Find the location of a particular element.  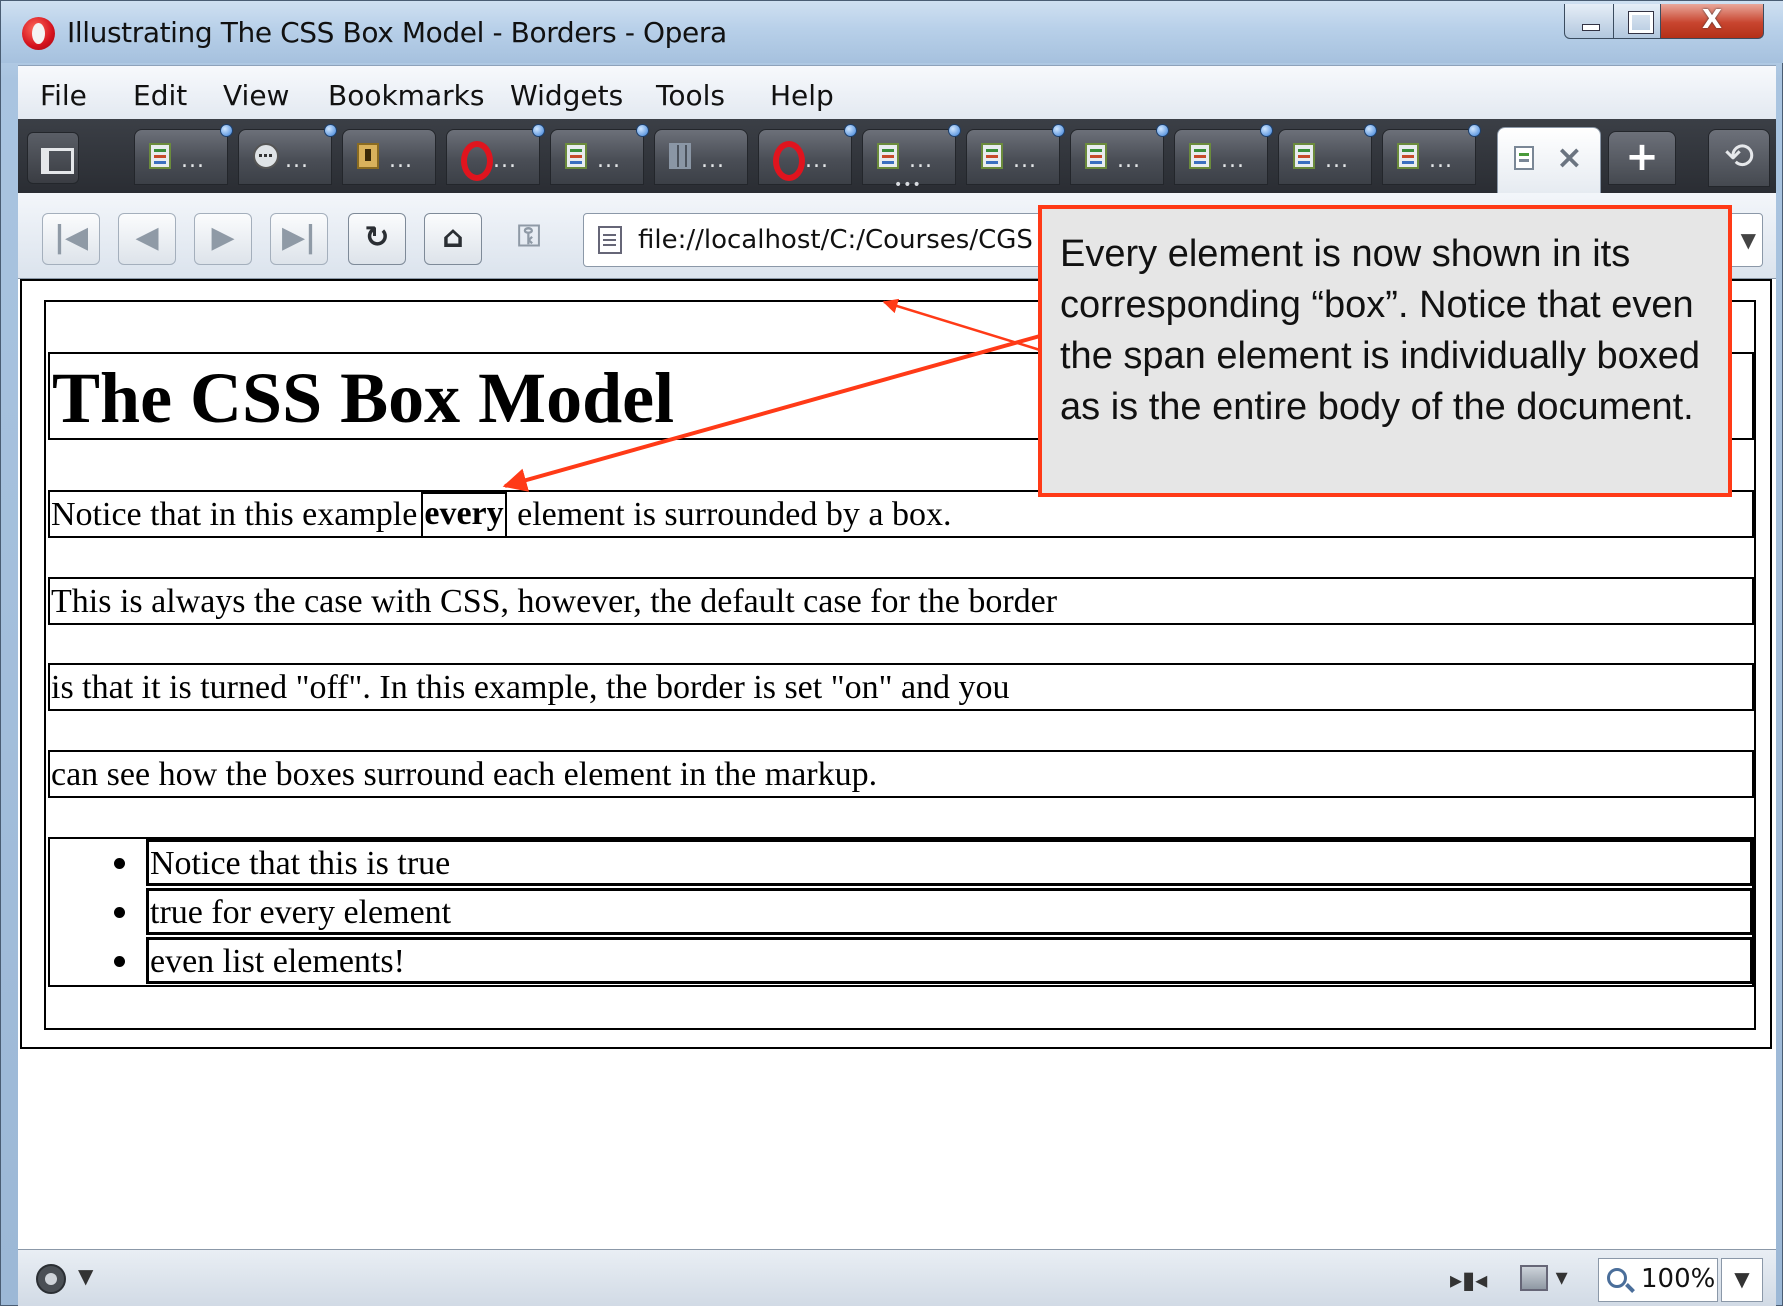

panel-toggle-button is located at coordinates (53, 158).